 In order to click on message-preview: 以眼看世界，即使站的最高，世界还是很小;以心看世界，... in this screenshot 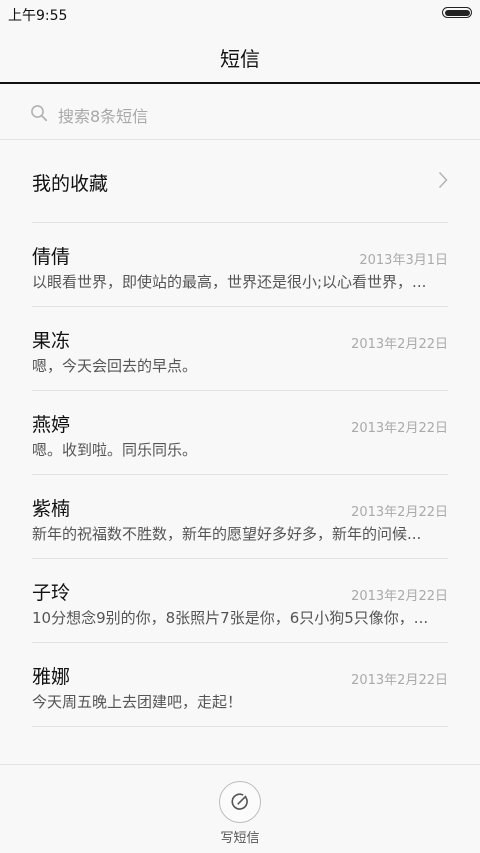, I will do `click(229, 282)`.